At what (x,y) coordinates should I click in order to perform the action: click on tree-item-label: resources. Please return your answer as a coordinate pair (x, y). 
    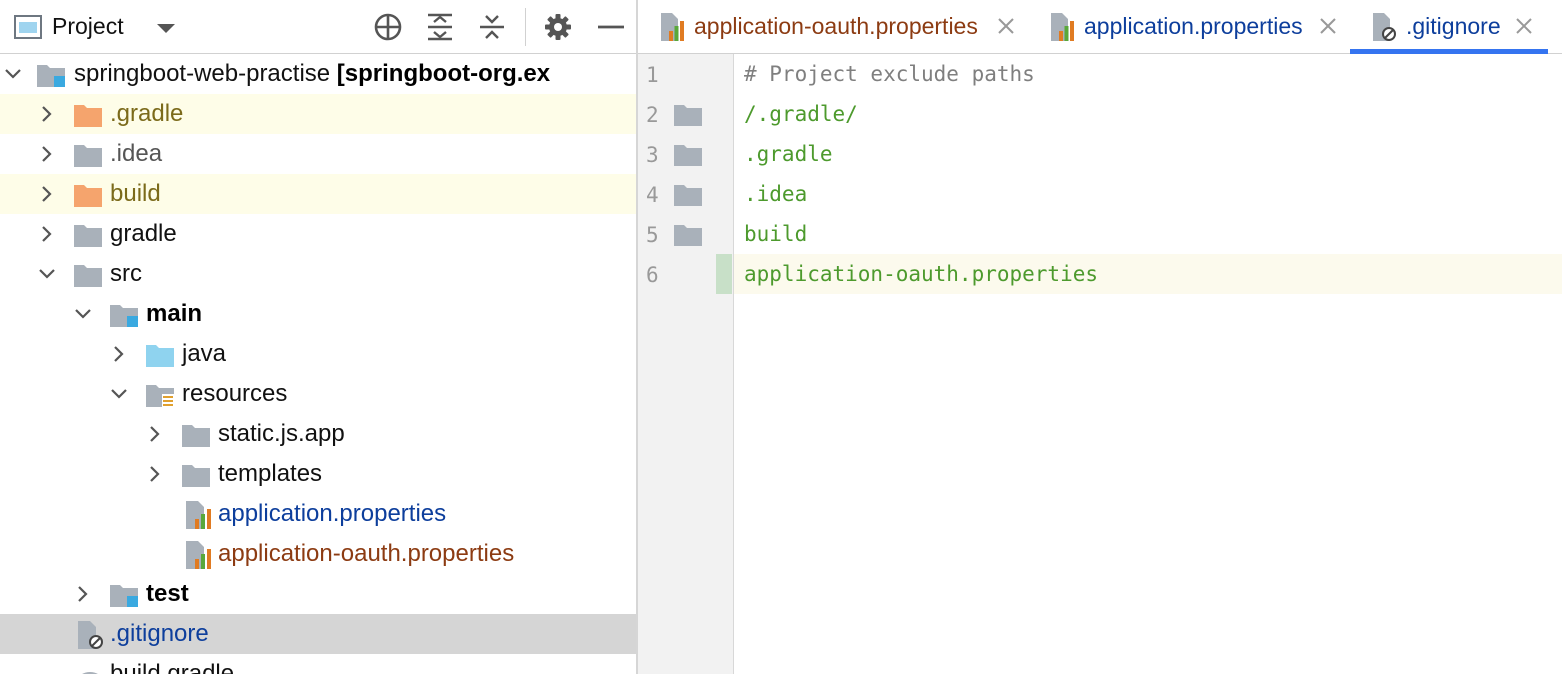
    Looking at the image, I should click on (235, 393).